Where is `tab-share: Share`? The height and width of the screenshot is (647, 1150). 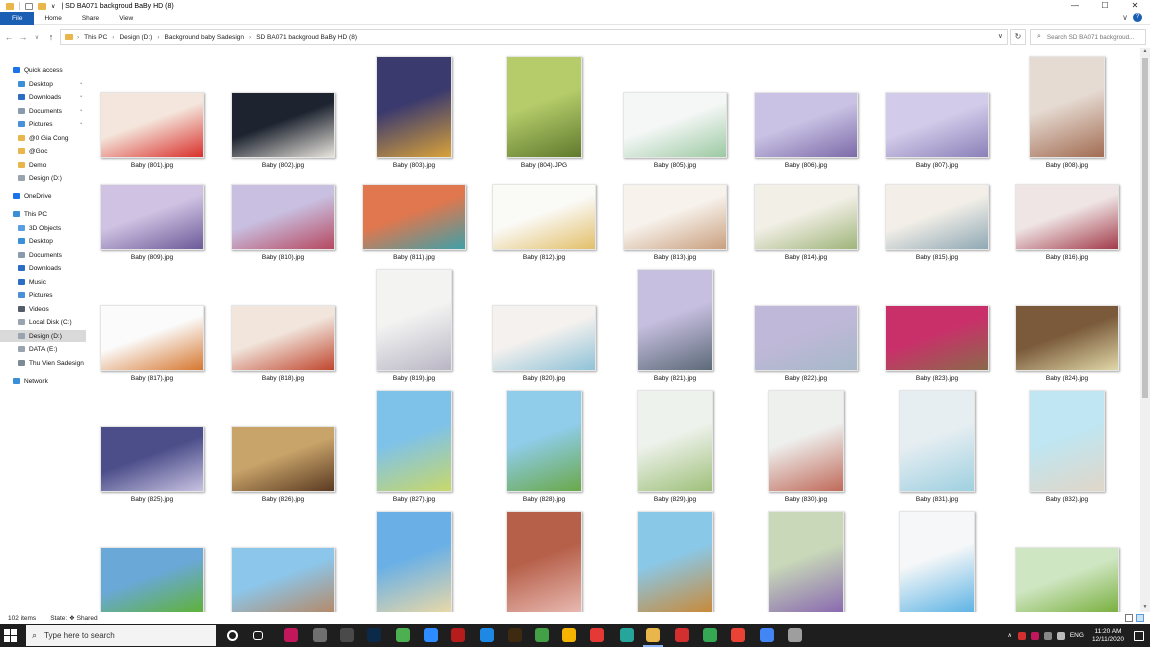
tab-share: Share is located at coordinates (90, 18).